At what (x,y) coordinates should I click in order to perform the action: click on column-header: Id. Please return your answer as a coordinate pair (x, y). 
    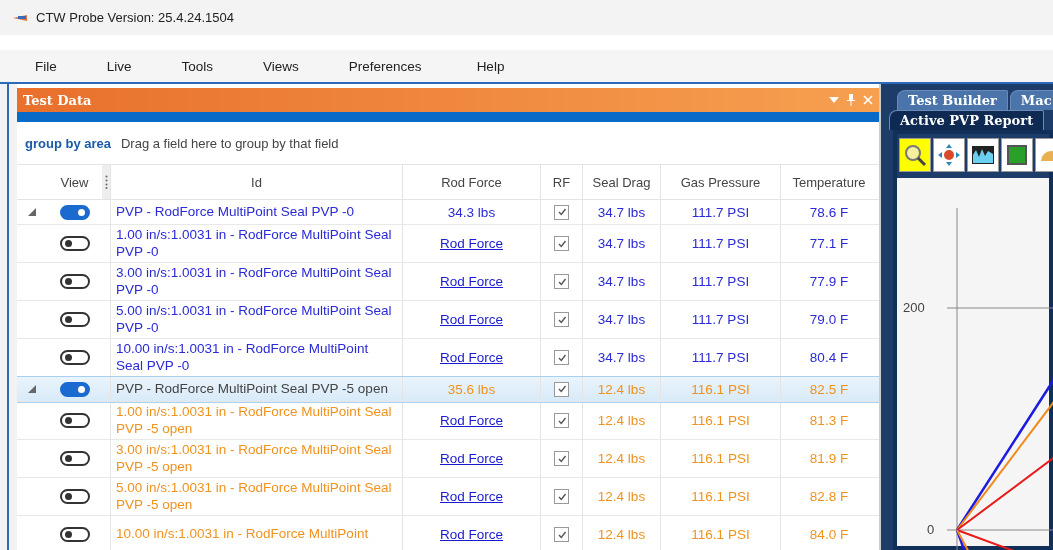
    Looking at the image, I should click on (256, 182).